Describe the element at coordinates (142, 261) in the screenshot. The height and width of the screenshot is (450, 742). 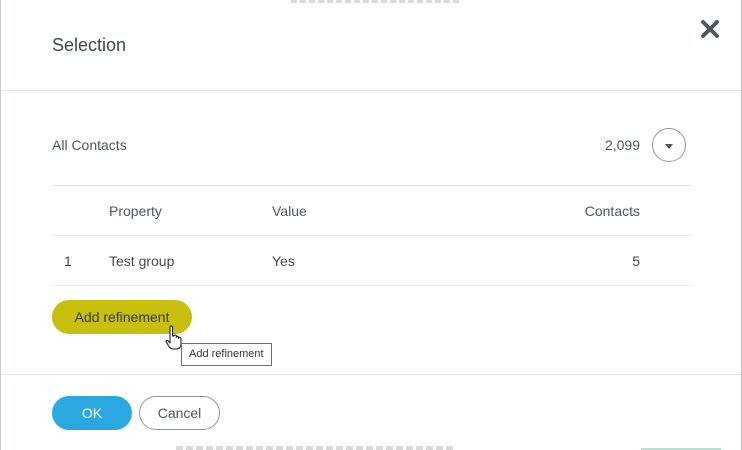
I see `row-property: Test group` at that location.